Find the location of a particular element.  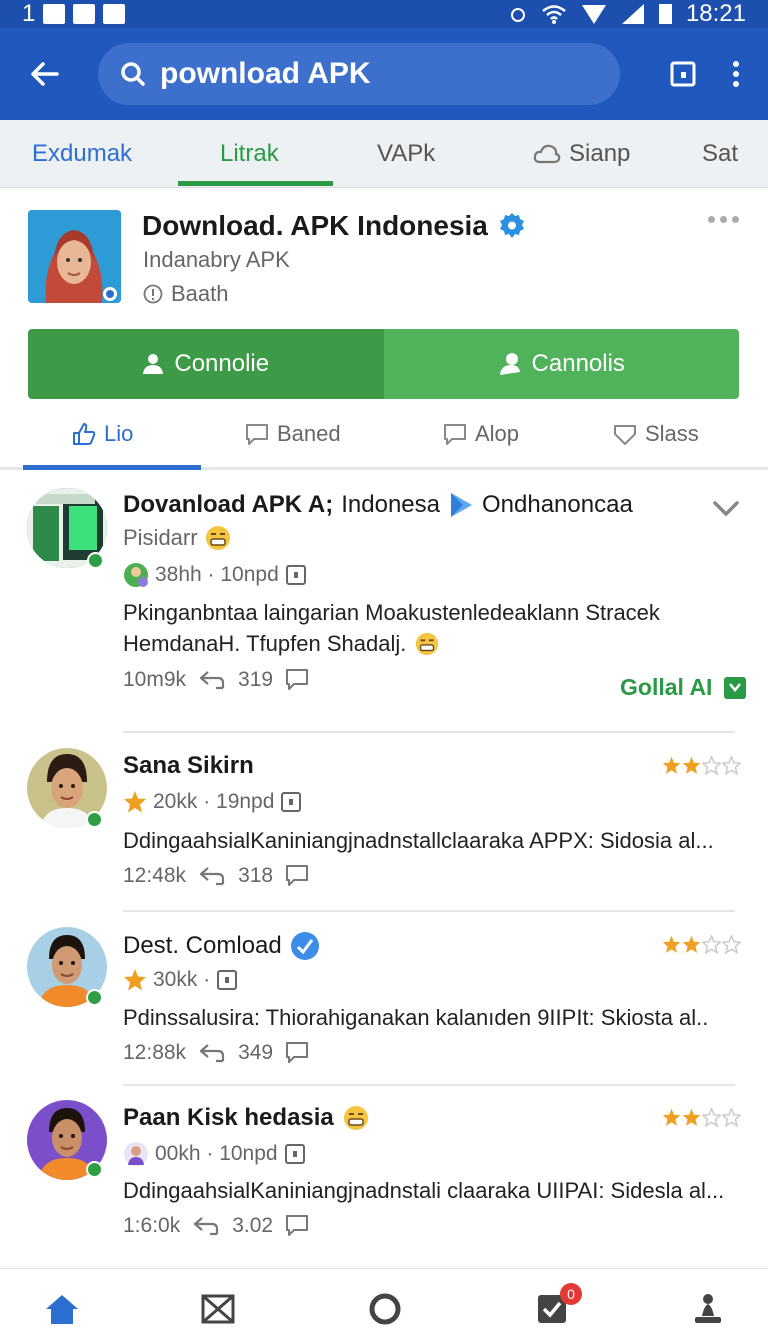

app-bar: pownload APK is located at coordinates (384, 74).